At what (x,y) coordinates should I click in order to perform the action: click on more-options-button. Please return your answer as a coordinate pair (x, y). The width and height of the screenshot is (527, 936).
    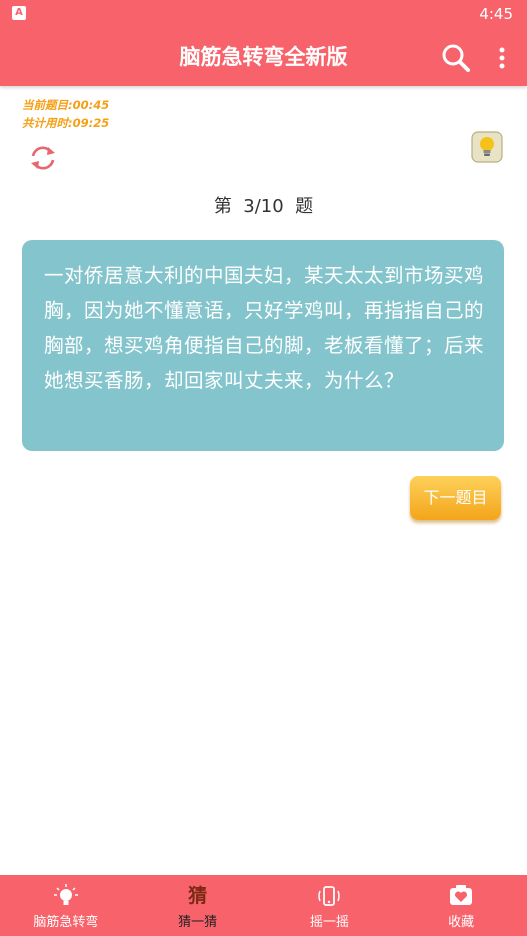
    Looking at the image, I should click on (502, 58).